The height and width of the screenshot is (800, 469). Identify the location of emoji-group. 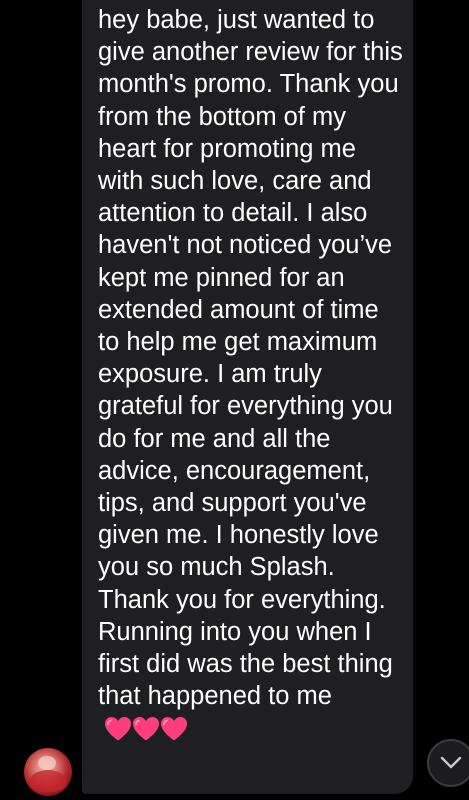
(146, 730).